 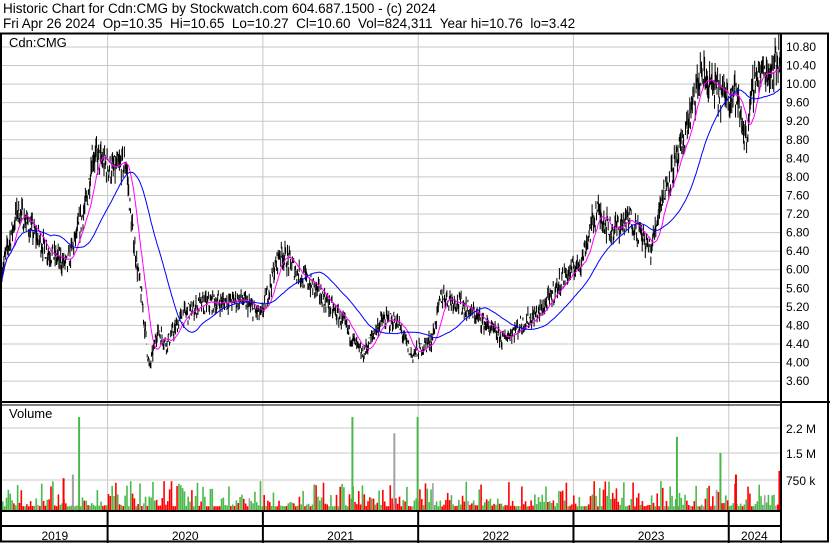 What do you see at coordinates (352, 463) in the screenshot?
I see `volume-spike-bar` at bounding box center [352, 463].